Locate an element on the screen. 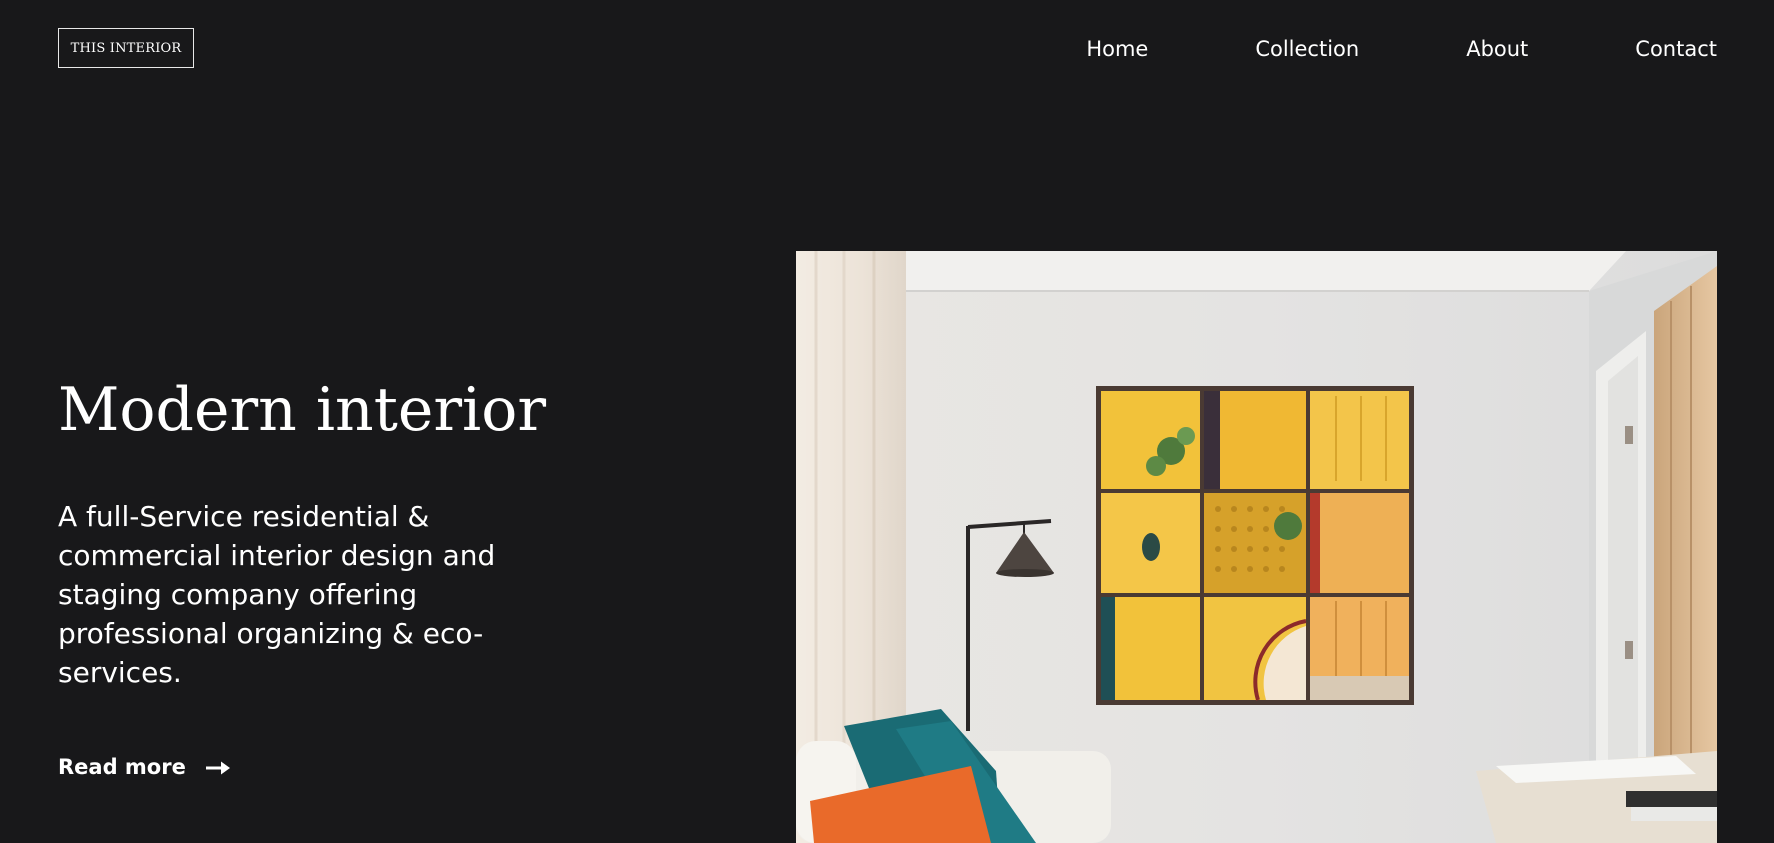 This screenshot has width=1774, height=843. brand-logo: THIS INTERIOR is located at coordinates (126, 48).